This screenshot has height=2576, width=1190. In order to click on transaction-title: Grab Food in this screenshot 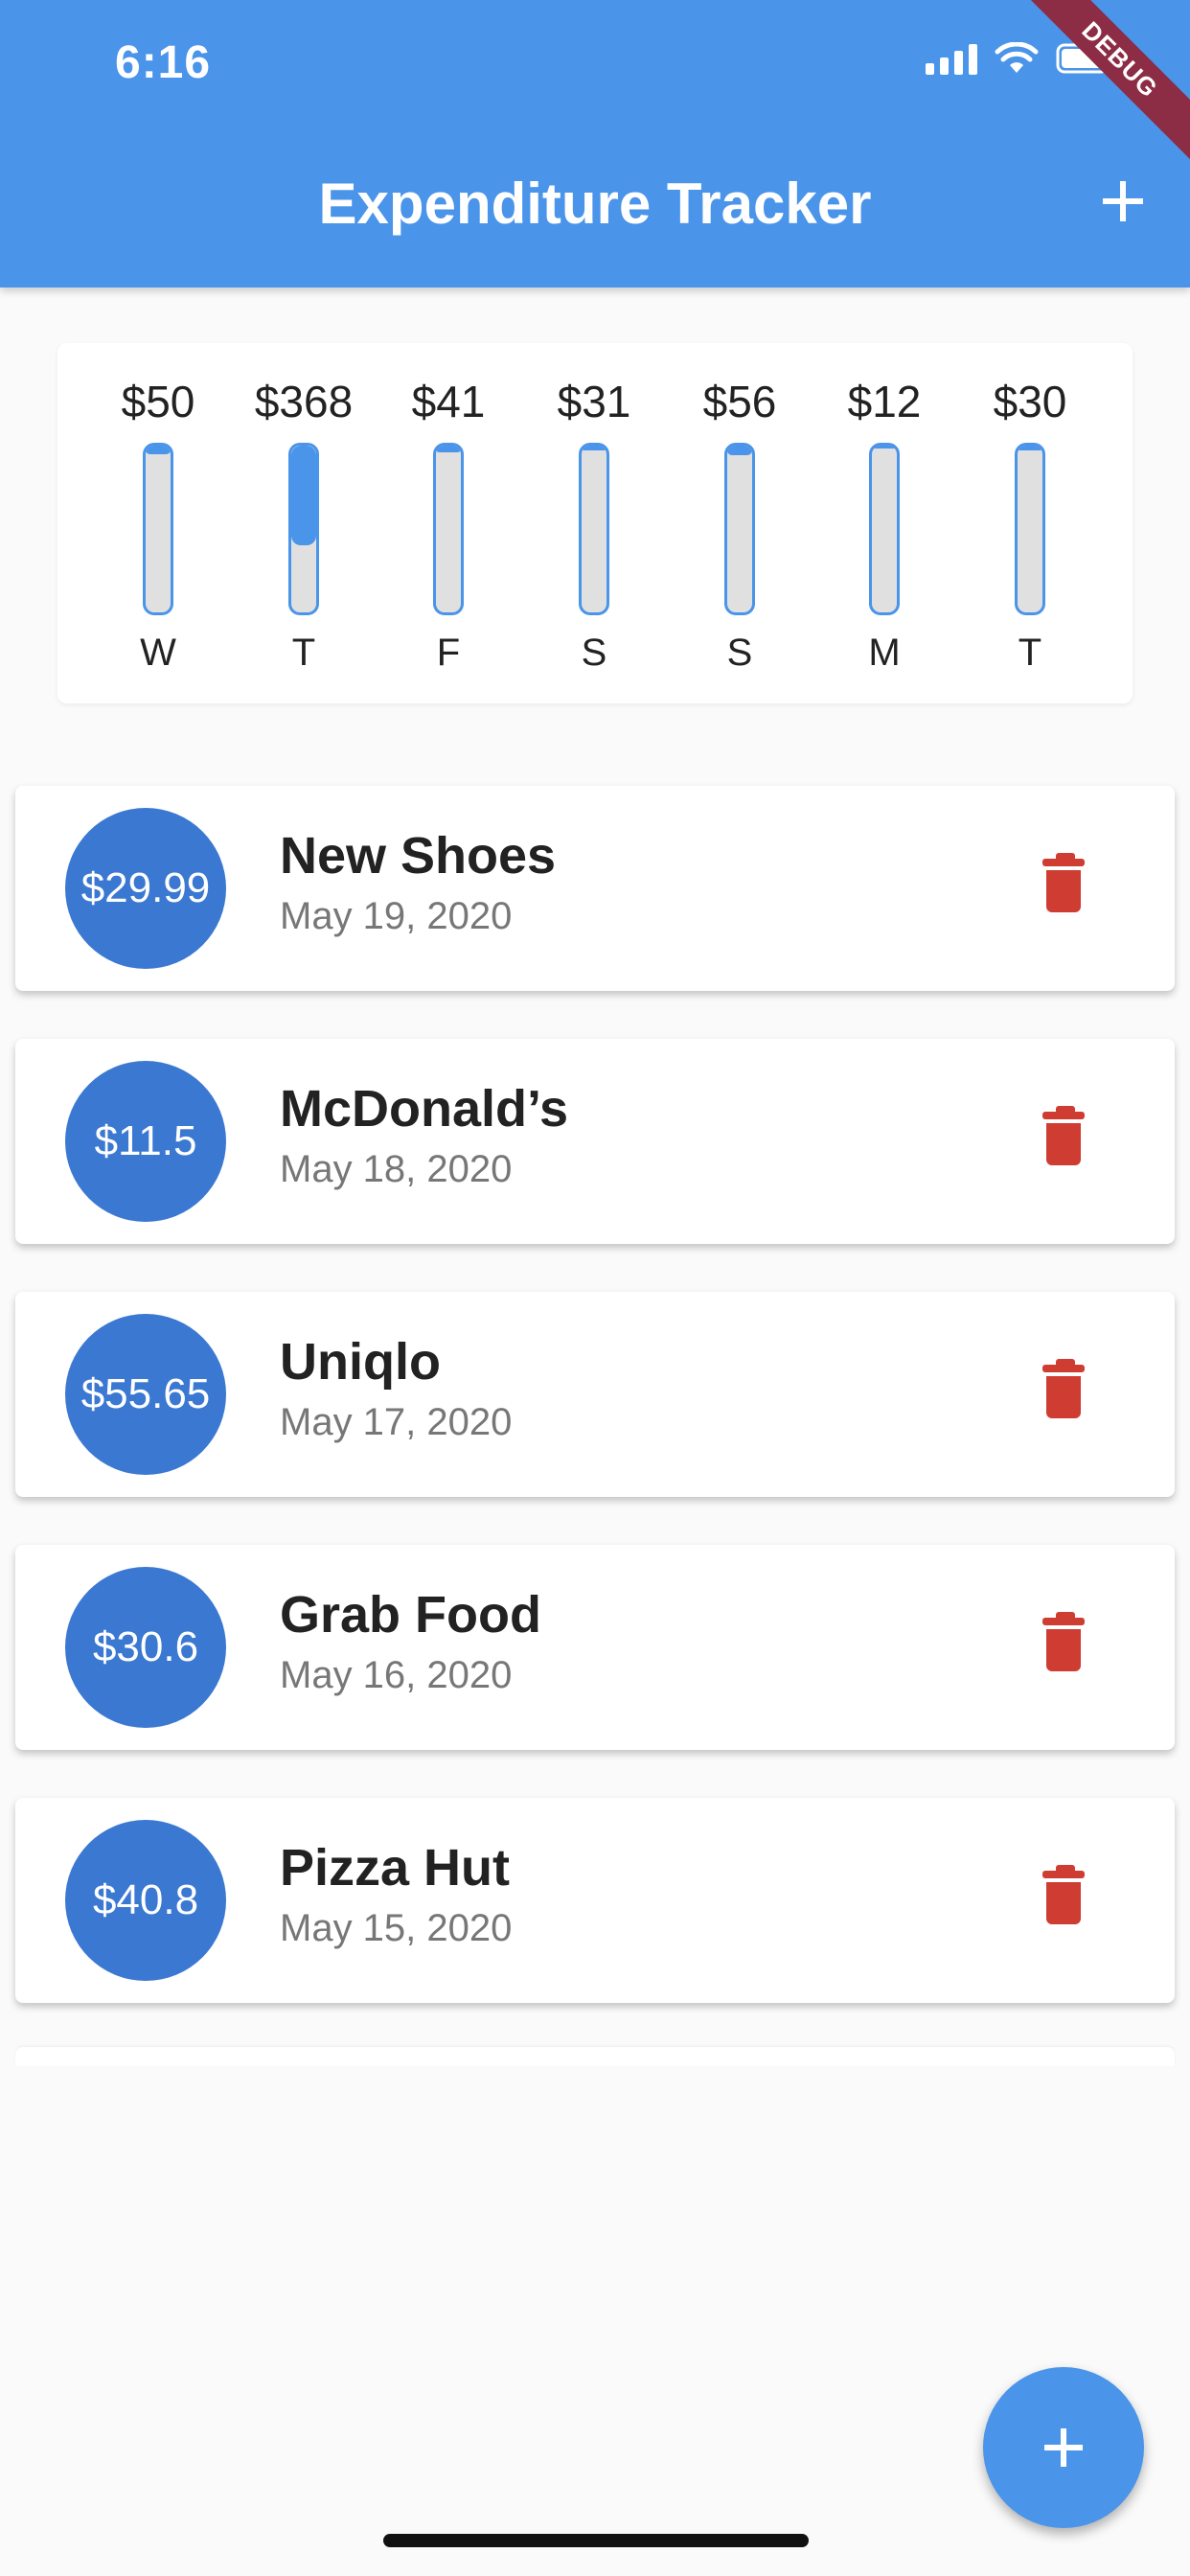, I will do `click(411, 1615)`.